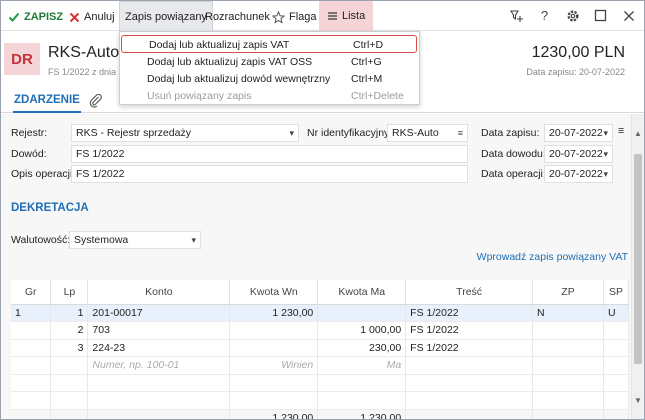 The image size is (645, 420). What do you see at coordinates (572, 15) in the screenshot?
I see `gear-icon` at bounding box center [572, 15].